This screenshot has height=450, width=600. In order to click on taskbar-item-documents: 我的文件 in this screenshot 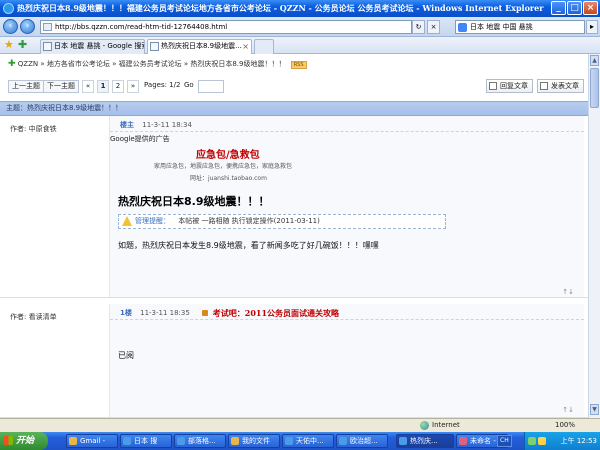, I will do `click(254, 441)`.